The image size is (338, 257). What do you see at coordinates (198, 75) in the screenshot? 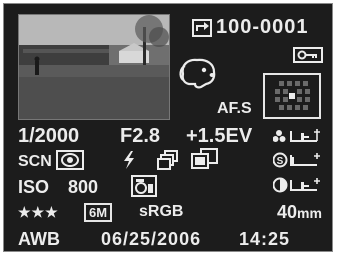
I see `pet-dog-icon` at bounding box center [198, 75].